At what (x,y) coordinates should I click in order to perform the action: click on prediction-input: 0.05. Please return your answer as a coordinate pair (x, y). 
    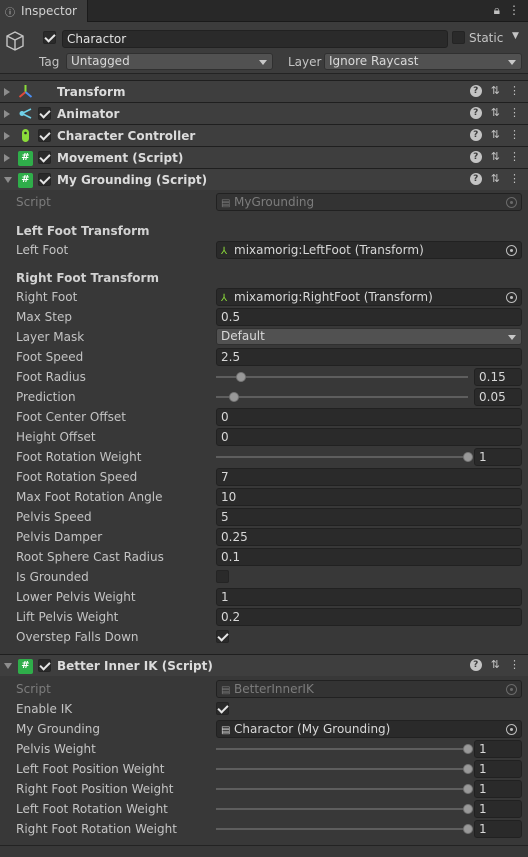
    Looking at the image, I should click on (498, 397).